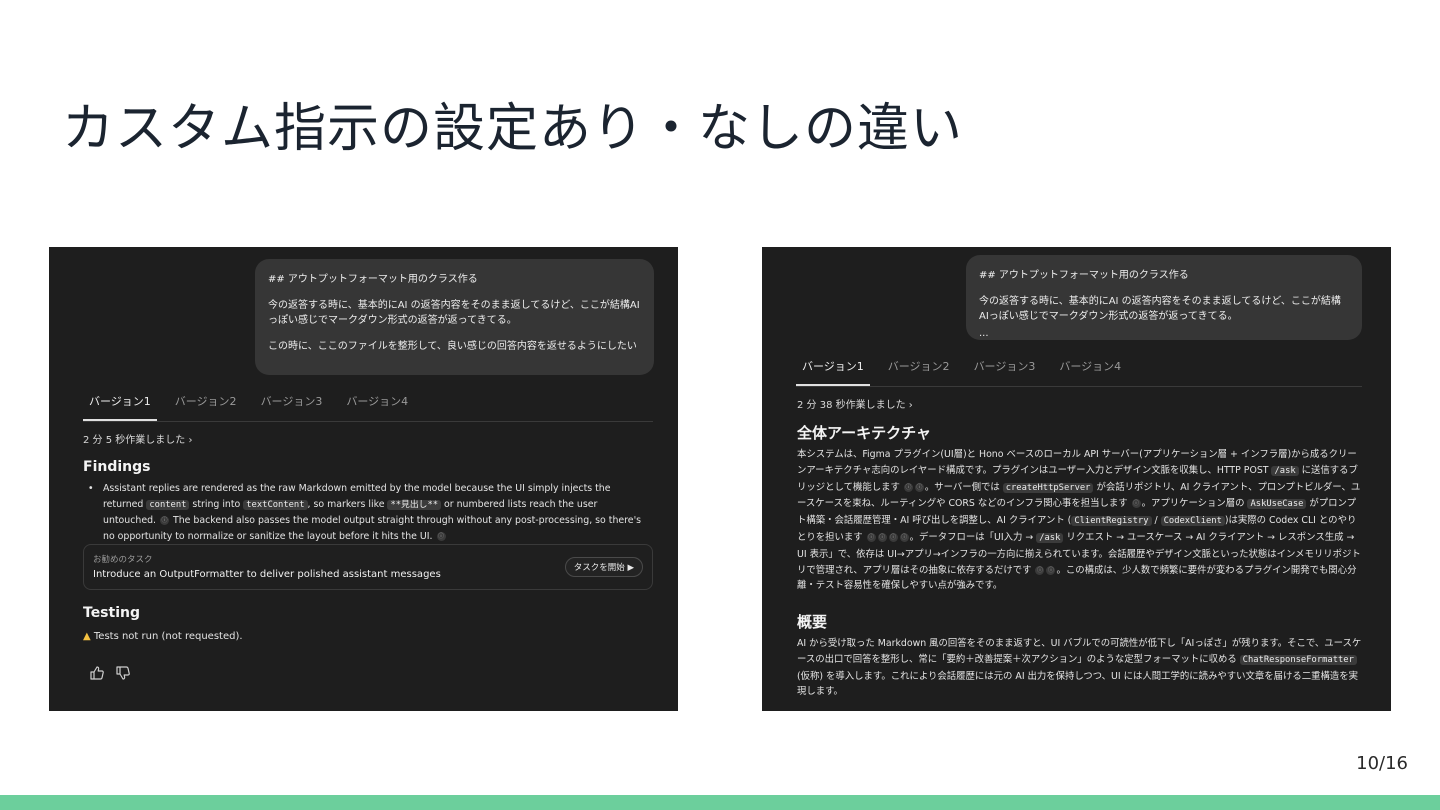 This screenshot has height=810, width=1440. Describe the element at coordinates (137, 438) in the screenshot. I see `worked-duration-link: 2 分 5 秒作業しました ›` at that location.